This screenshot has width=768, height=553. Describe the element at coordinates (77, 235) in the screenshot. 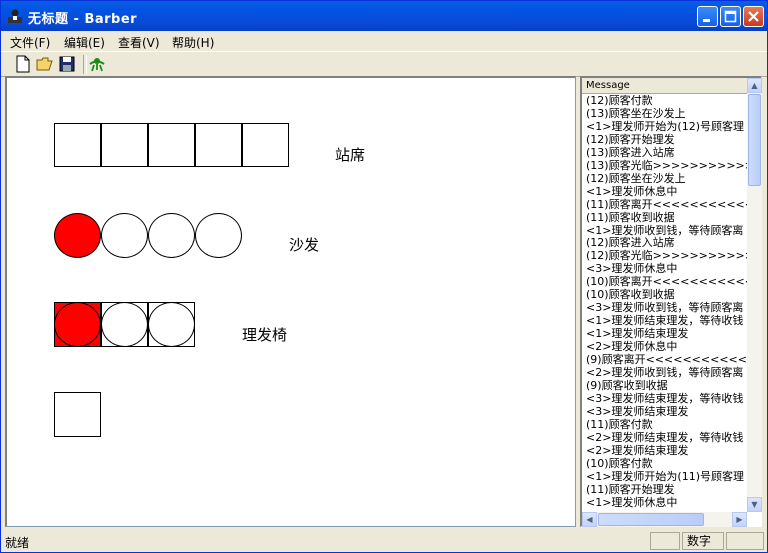

I see `sofa-seat-occupied` at that location.